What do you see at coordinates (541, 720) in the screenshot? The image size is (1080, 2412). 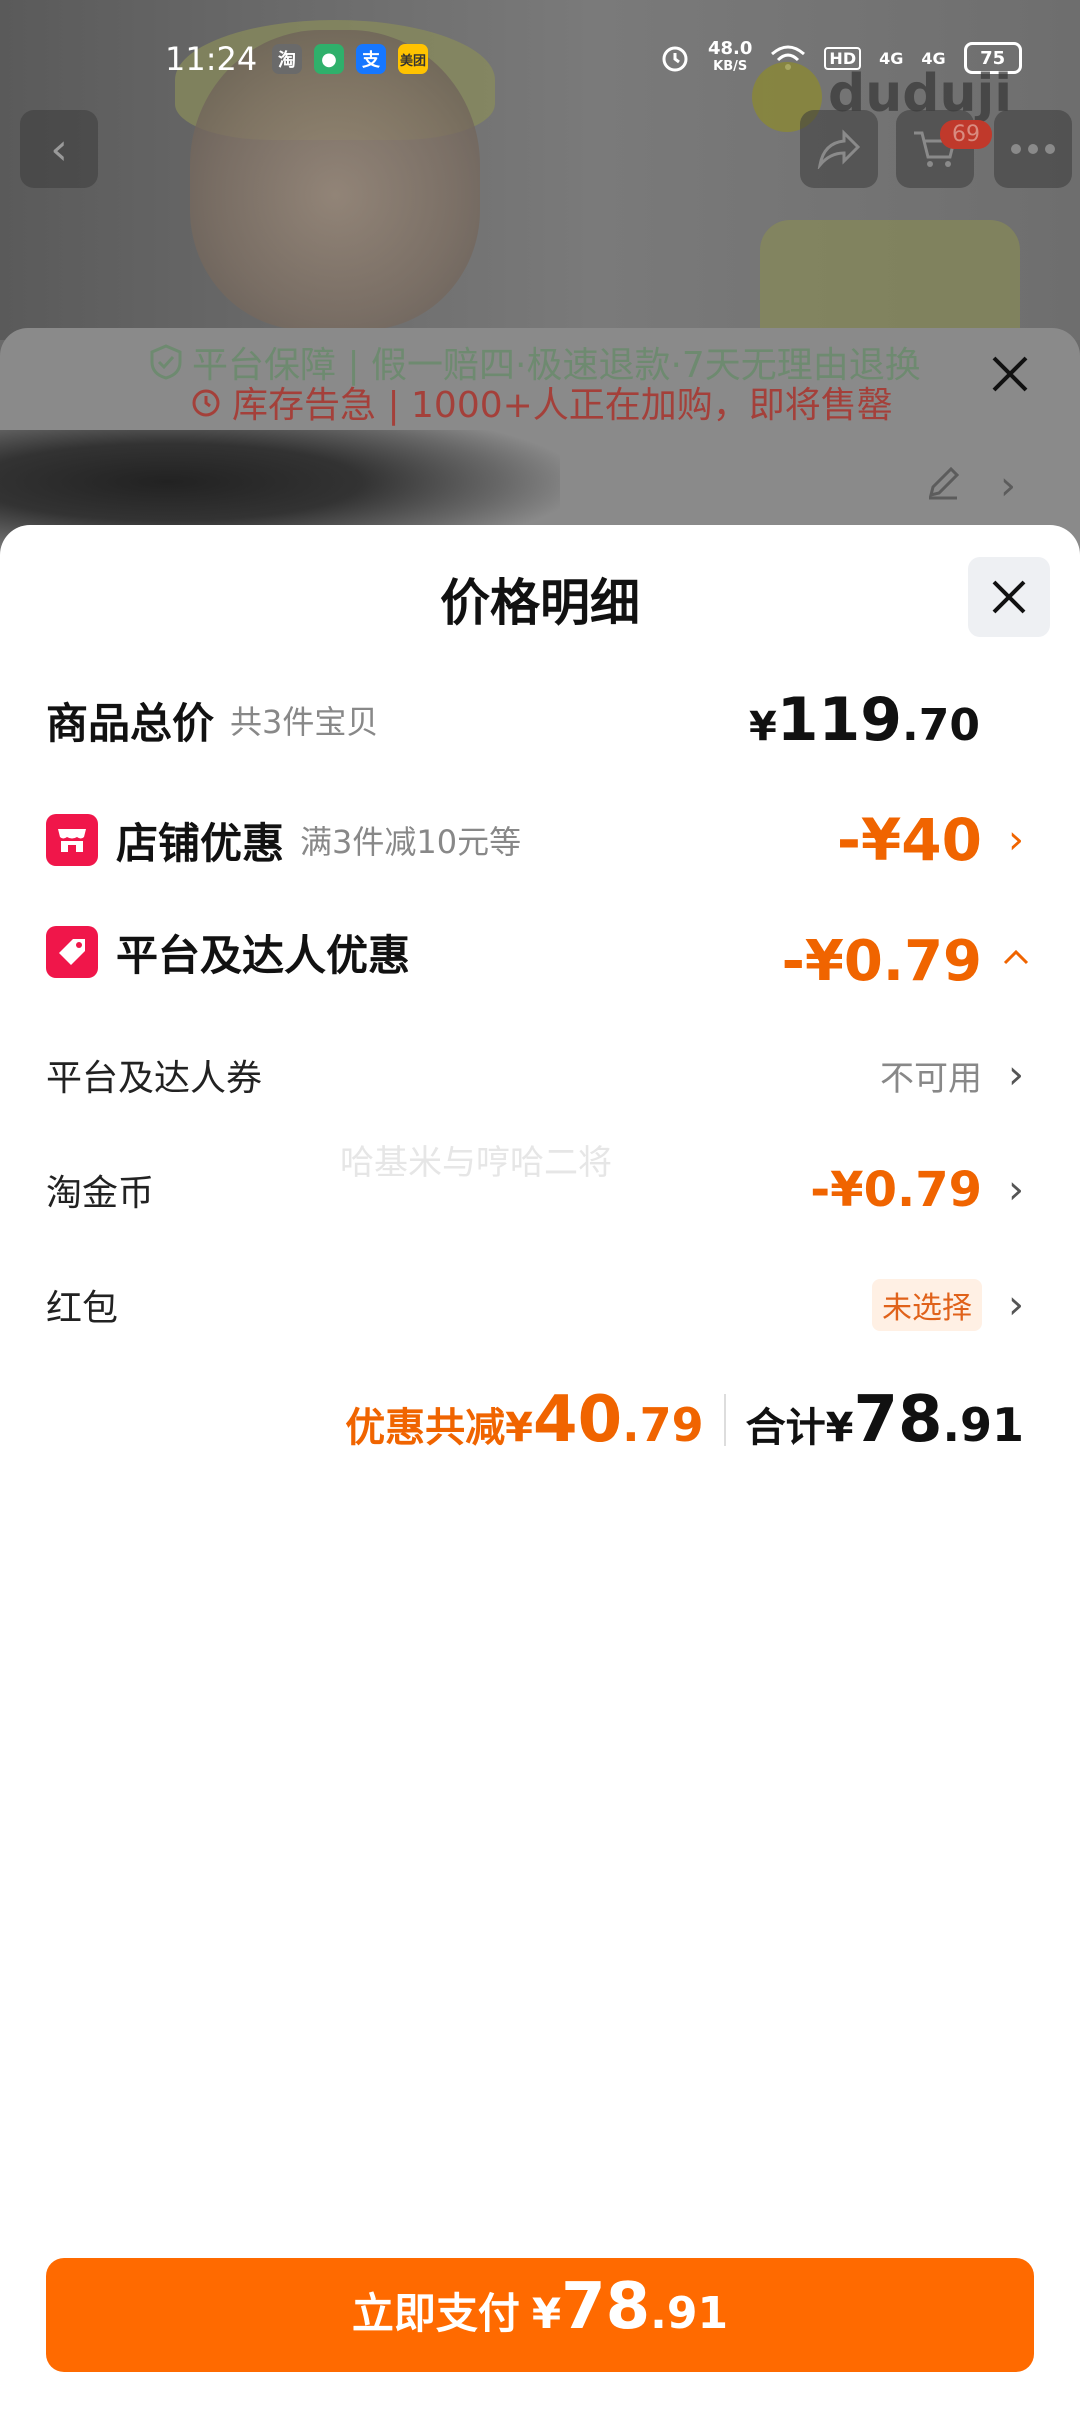 I see `goods-total-row: 商品总价 共3件宝贝 ¥119.70` at bounding box center [541, 720].